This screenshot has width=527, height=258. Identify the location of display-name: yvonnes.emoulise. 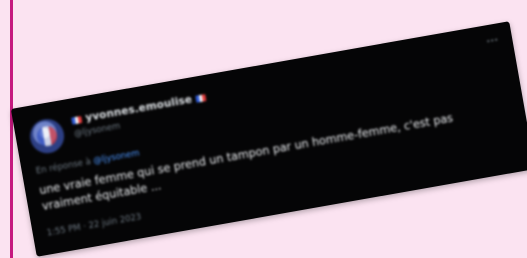
(139, 109).